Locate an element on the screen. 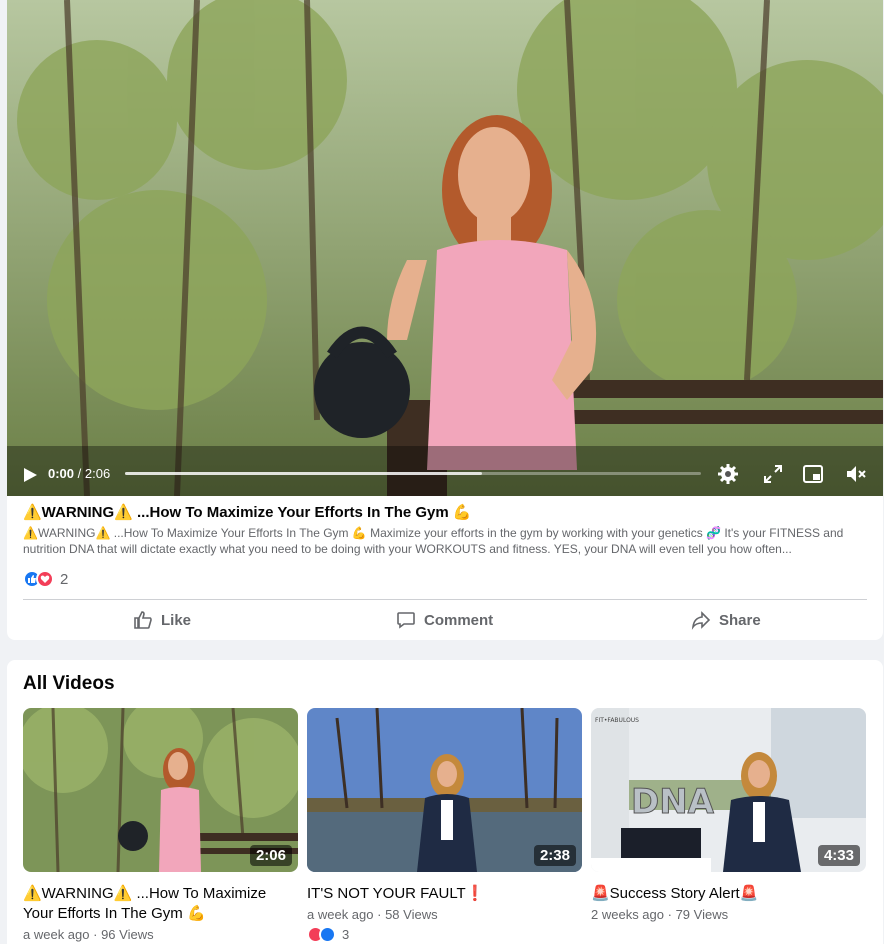 Image resolution: width=884 pixels, height=944 pixels. video-title: IT'S NOT YOUR FAULT❗ is located at coordinates (444, 894).